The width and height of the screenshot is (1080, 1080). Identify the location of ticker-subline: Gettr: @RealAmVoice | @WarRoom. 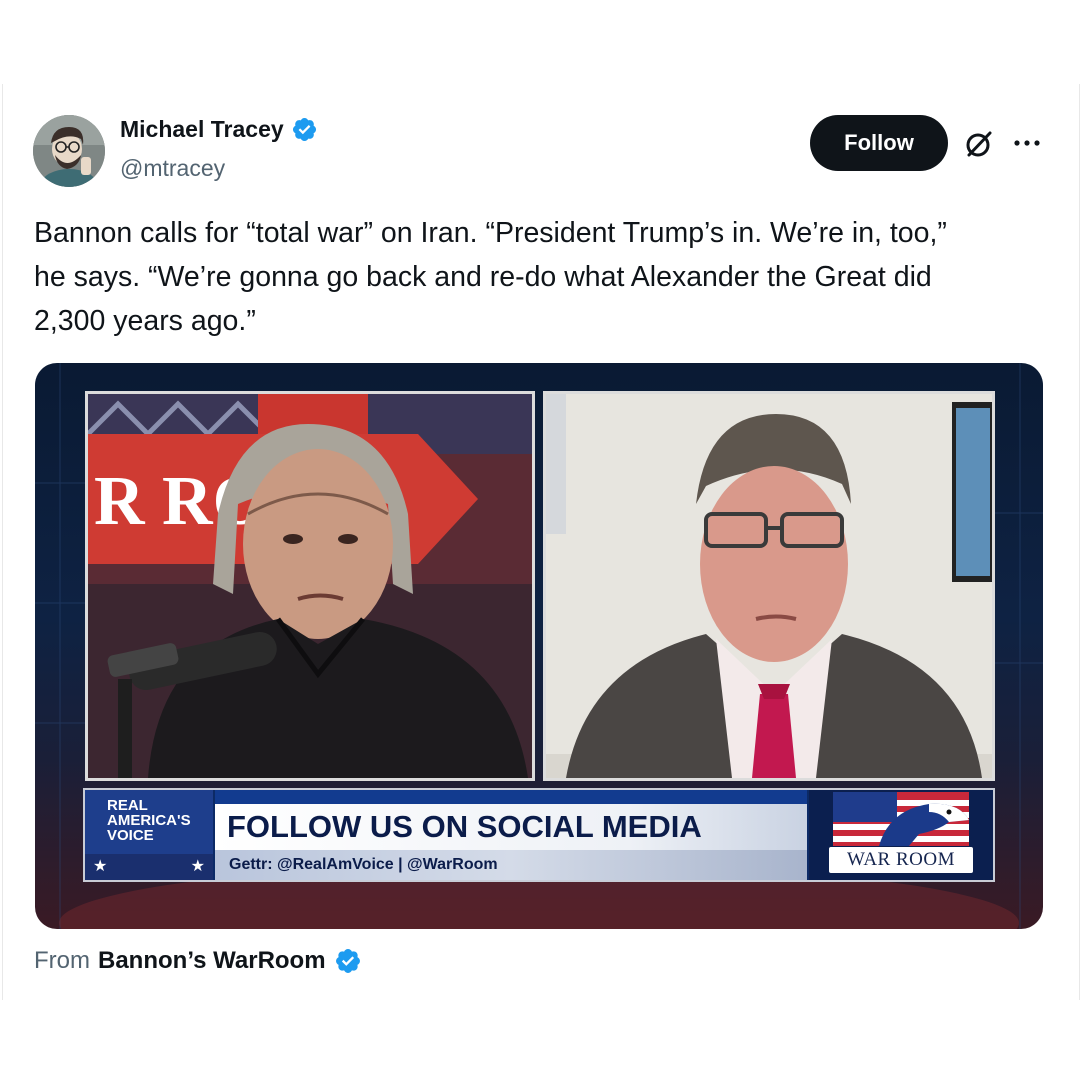
(511, 865).